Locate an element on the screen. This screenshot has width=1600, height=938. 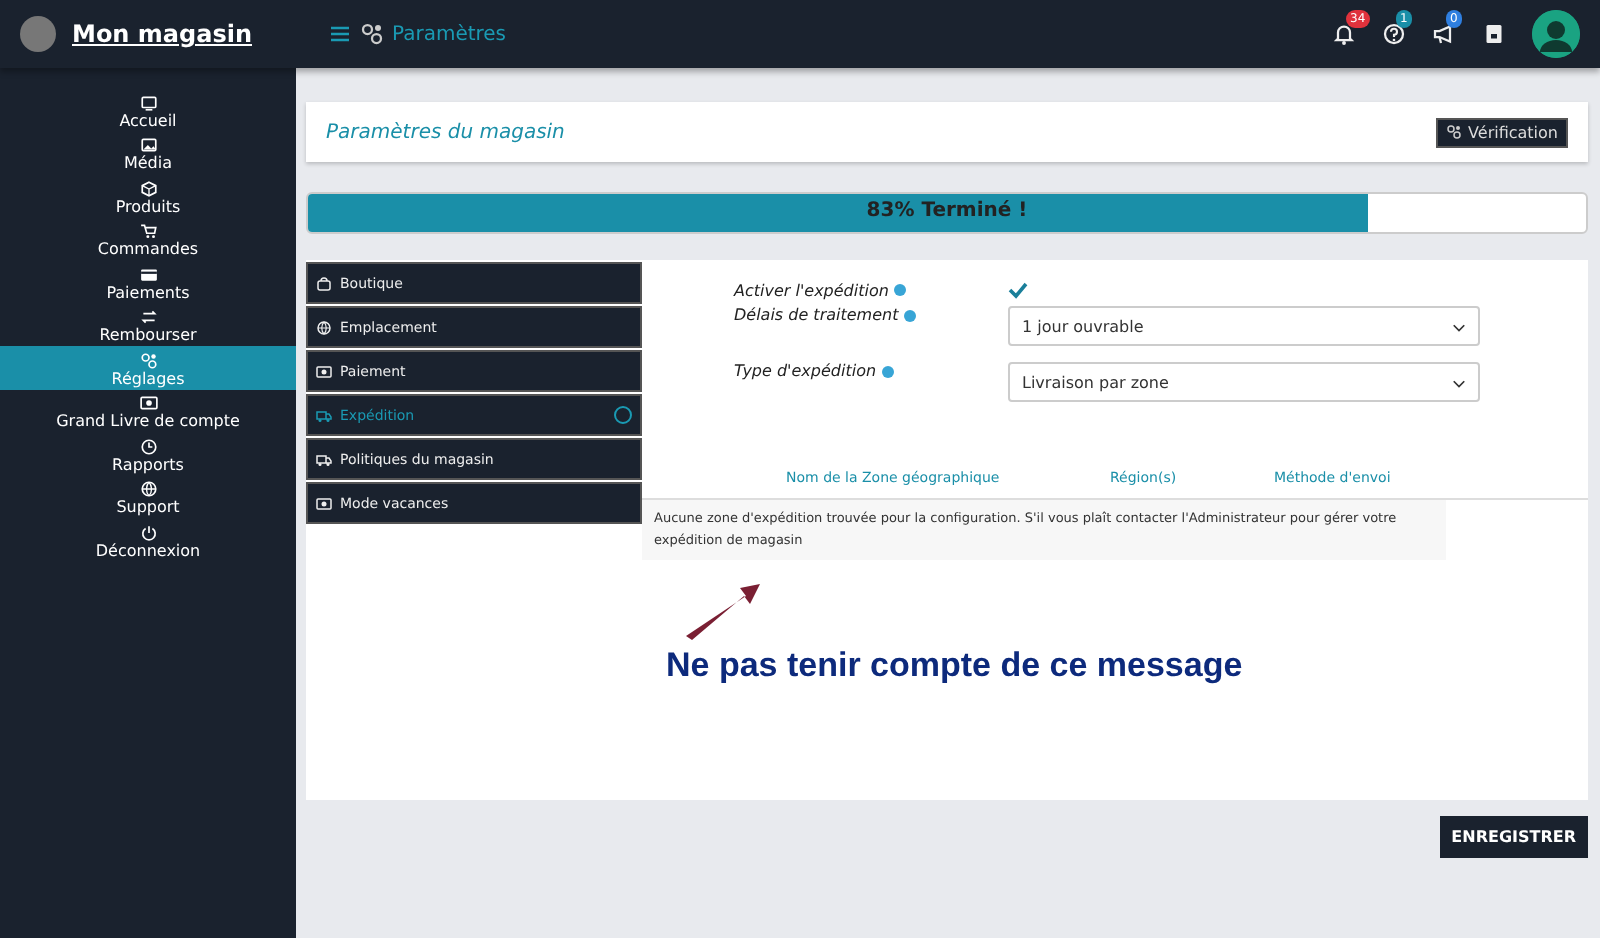
sidebar-label: Réglages is located at coordinates (148, 379).